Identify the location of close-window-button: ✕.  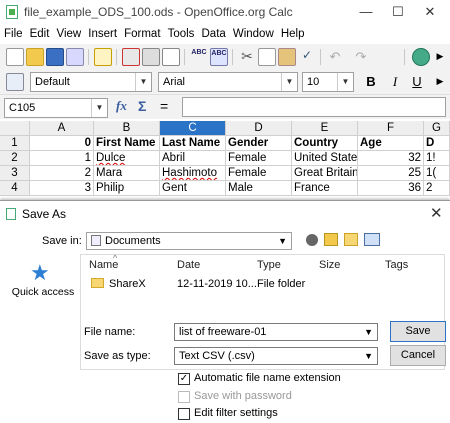
(430, 12).